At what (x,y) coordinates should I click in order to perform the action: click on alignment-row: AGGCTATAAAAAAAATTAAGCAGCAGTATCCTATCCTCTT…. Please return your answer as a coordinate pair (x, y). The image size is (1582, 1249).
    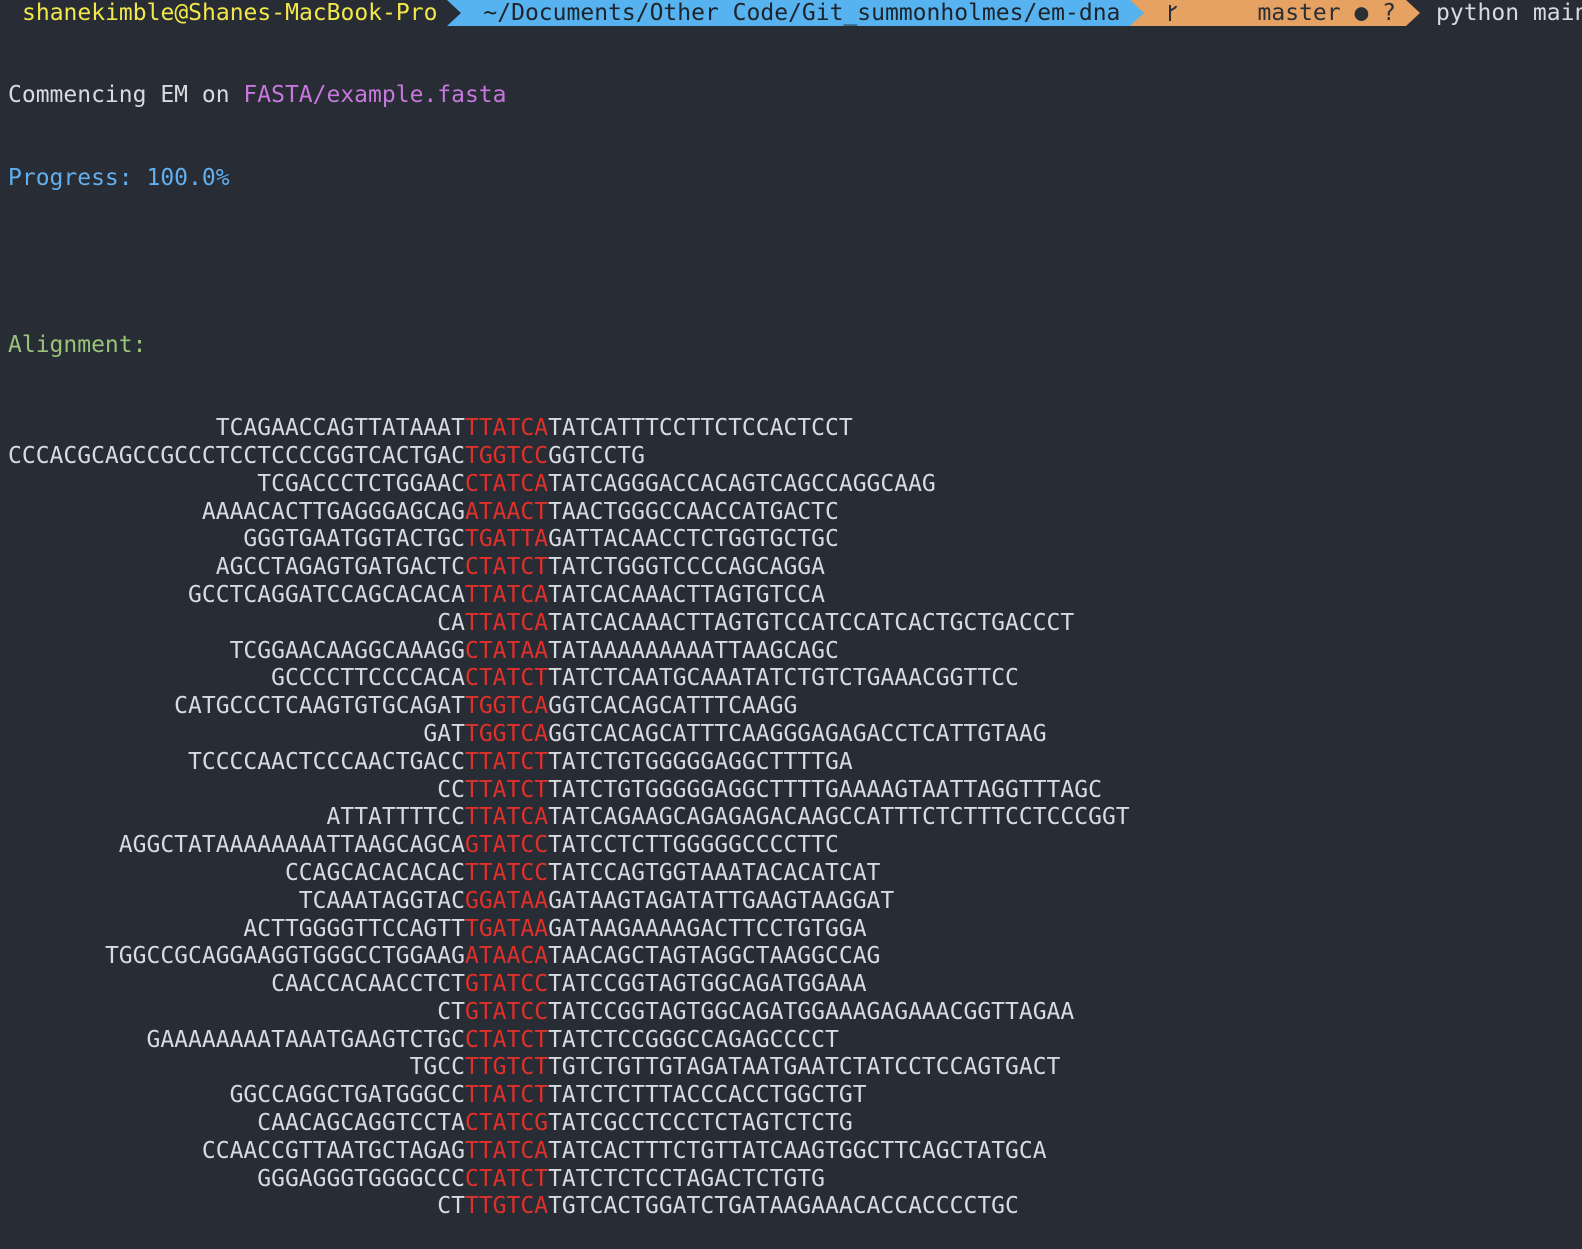
    Looking at the image, I should click on (569, 846).